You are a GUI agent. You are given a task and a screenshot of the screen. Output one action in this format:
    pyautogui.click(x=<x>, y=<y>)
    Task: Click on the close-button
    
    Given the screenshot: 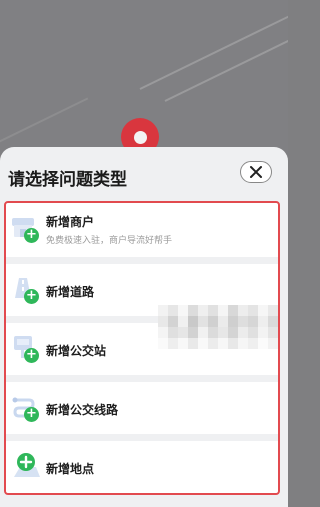 What is the action you would take?
    pyautogui.click(x=256, y=172)
    